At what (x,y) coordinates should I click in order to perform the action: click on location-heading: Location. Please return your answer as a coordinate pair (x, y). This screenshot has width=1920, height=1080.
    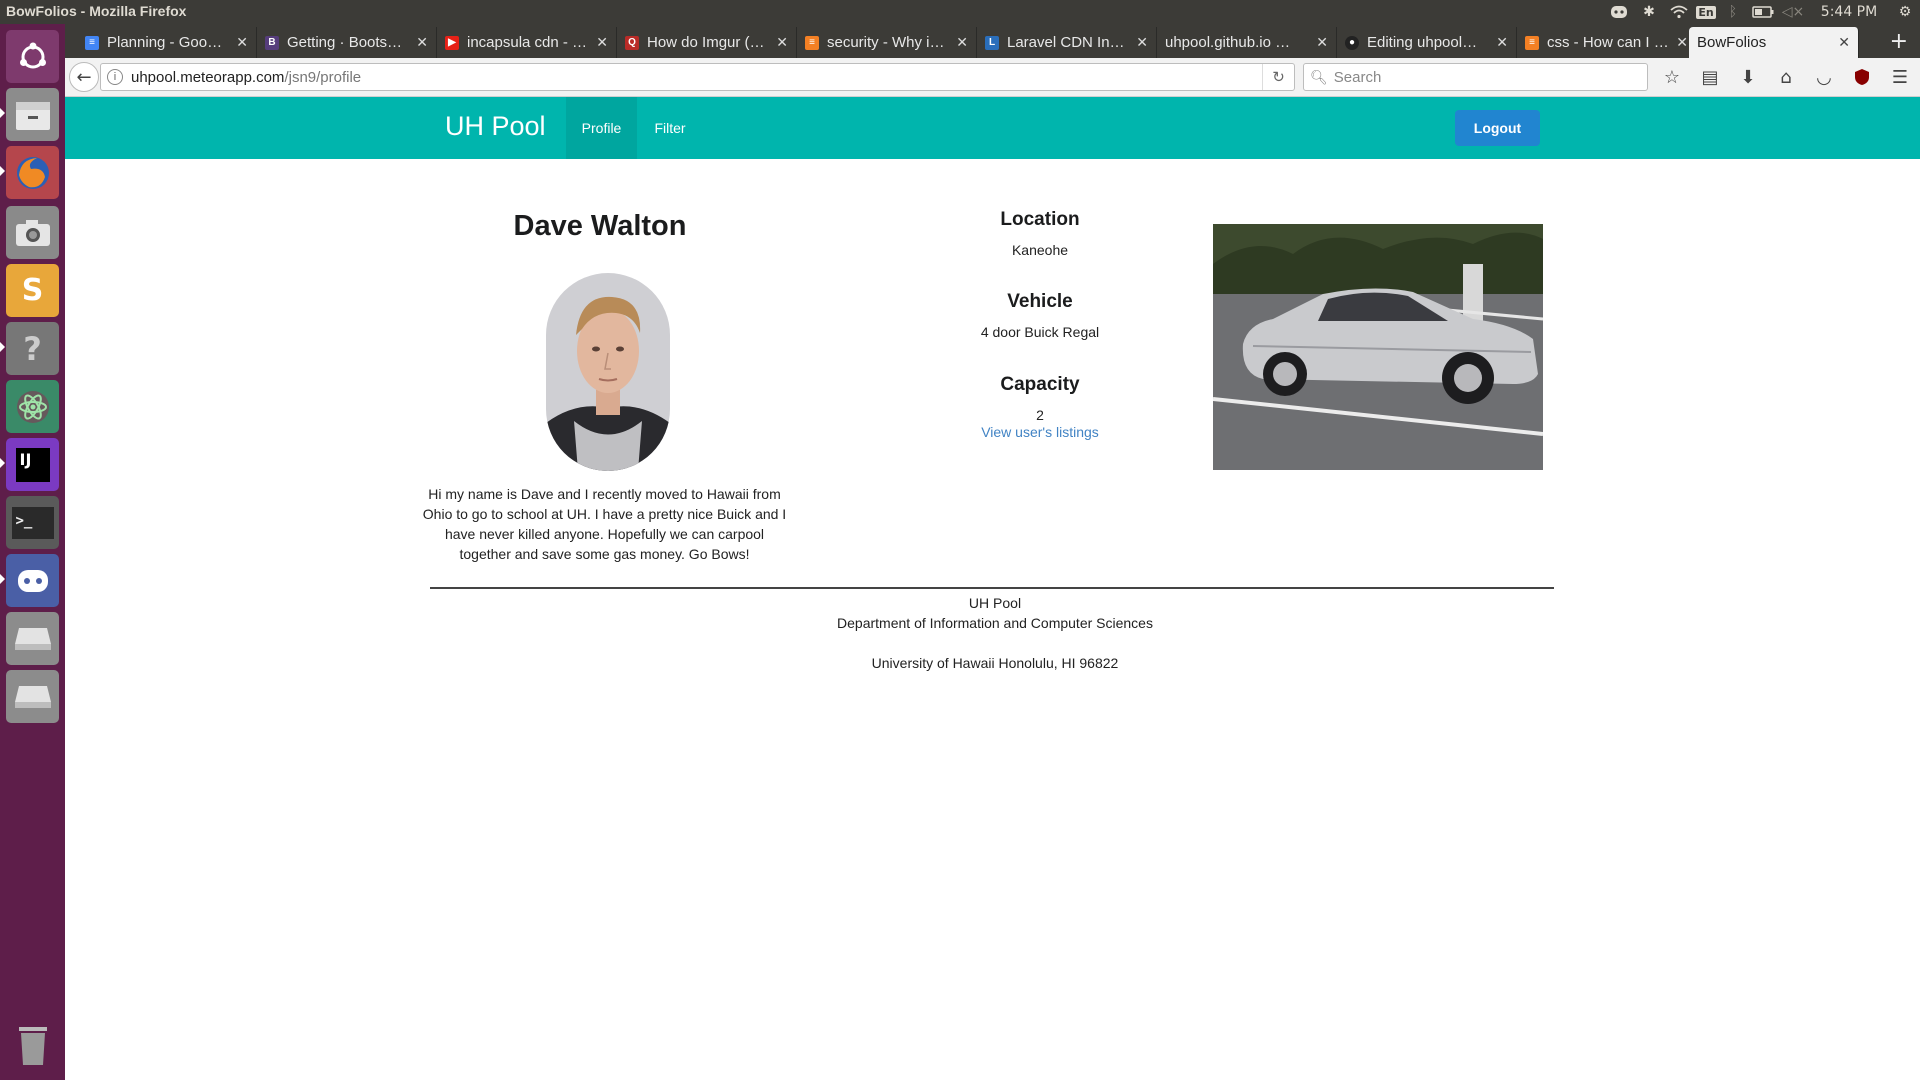
    Looking at the image, I should click on (1040, 219).